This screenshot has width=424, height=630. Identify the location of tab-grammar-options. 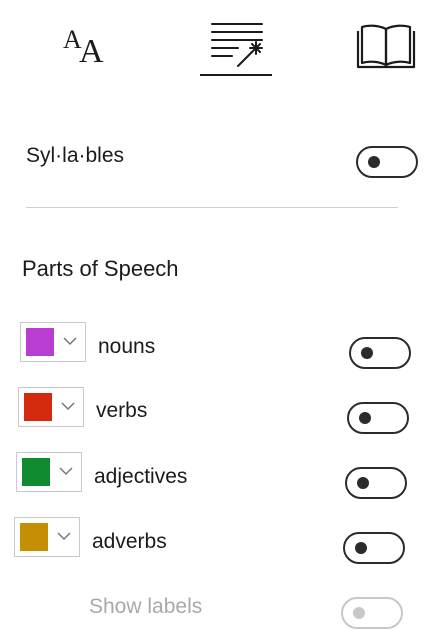
(236, 44).